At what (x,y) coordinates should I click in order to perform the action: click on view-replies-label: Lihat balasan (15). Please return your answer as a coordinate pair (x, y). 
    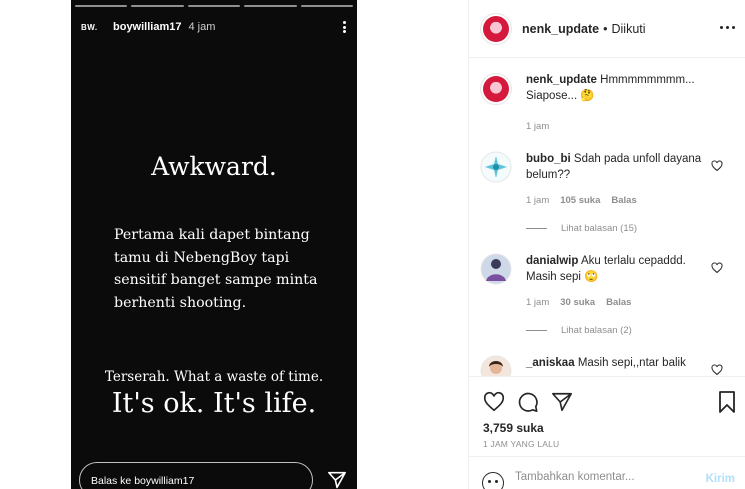
    Looking at the image, I should click on (599, 228).